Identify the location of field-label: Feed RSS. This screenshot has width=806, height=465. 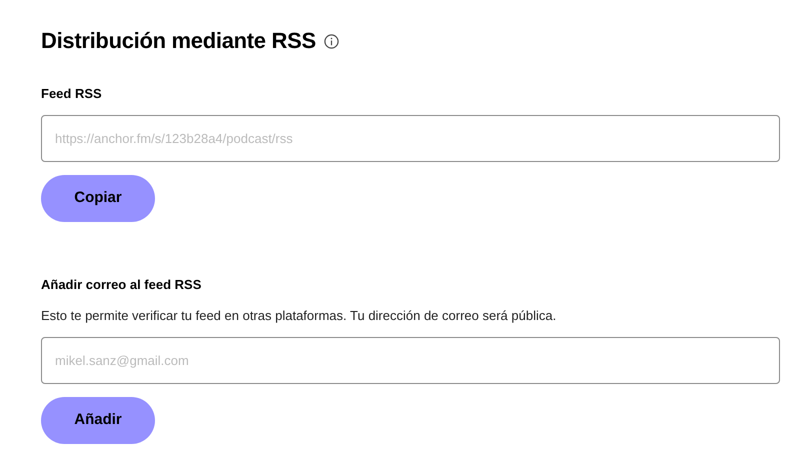
(72, 94).